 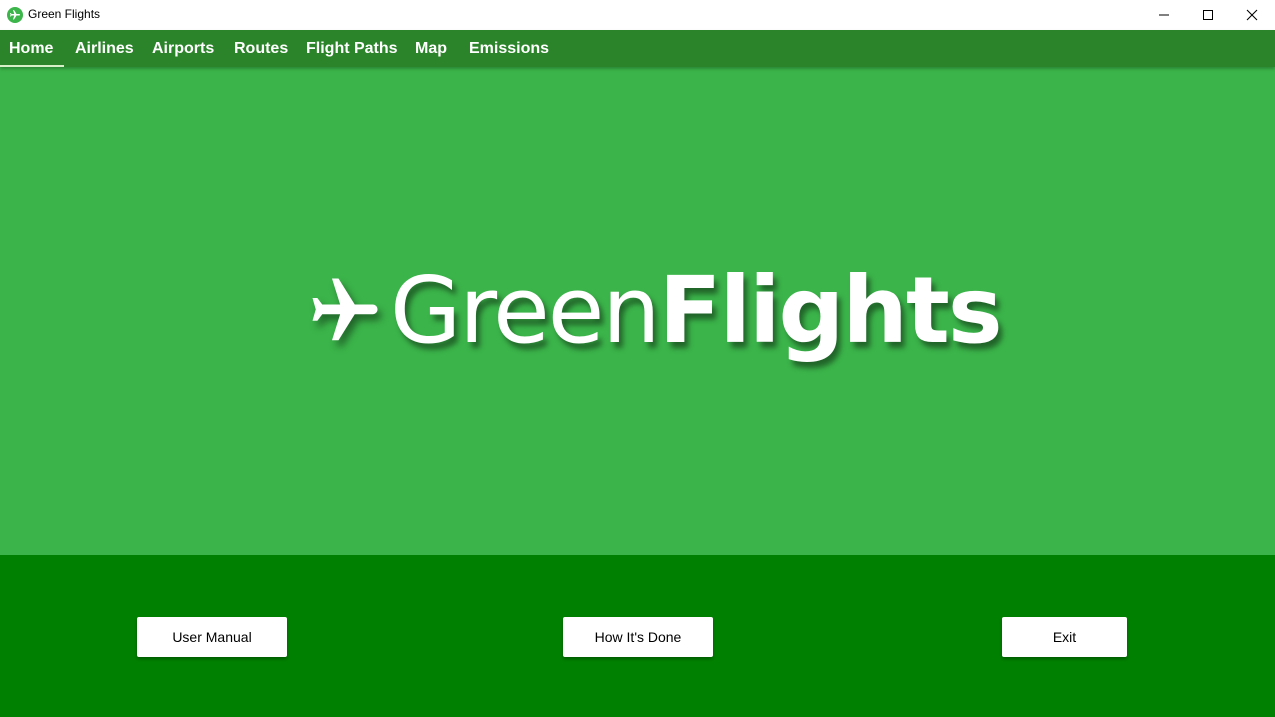 I want to click on logo-text: GreenFlights, so click(x=696, y=311).